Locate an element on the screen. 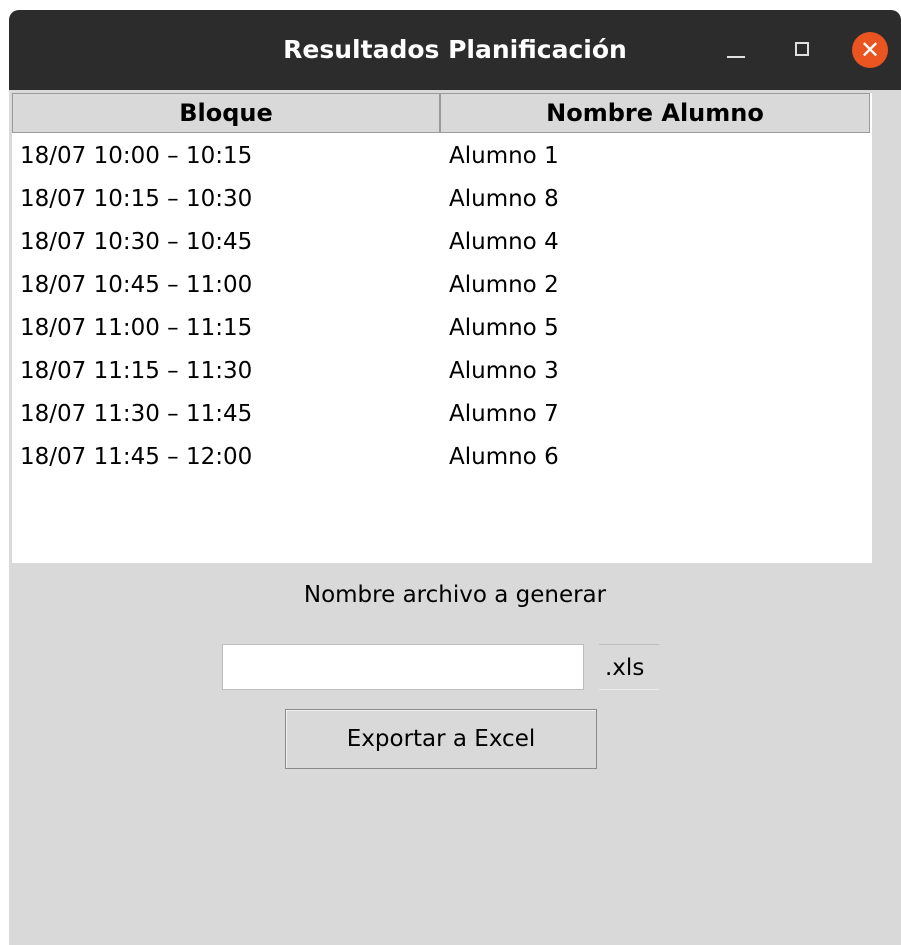 The image size is (901, 945). minimize-icon is located at coordinates (736, 57).